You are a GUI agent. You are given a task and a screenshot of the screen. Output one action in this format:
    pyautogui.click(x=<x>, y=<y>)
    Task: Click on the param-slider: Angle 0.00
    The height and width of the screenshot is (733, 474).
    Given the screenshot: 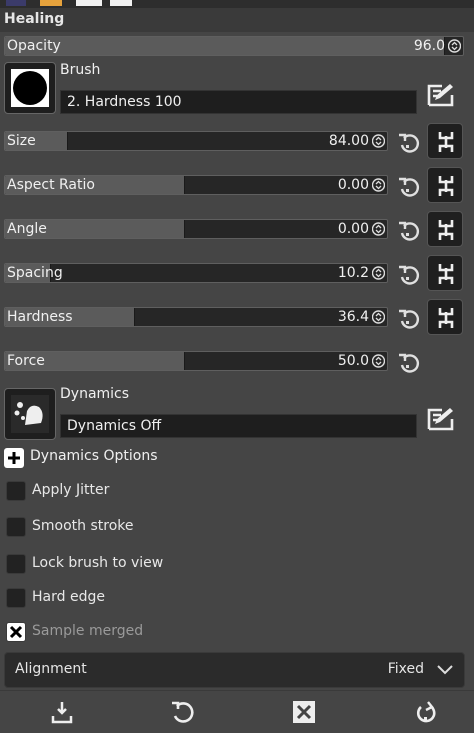 What is the action you would take?
    pyautogui.click(x=196, y=229)
    